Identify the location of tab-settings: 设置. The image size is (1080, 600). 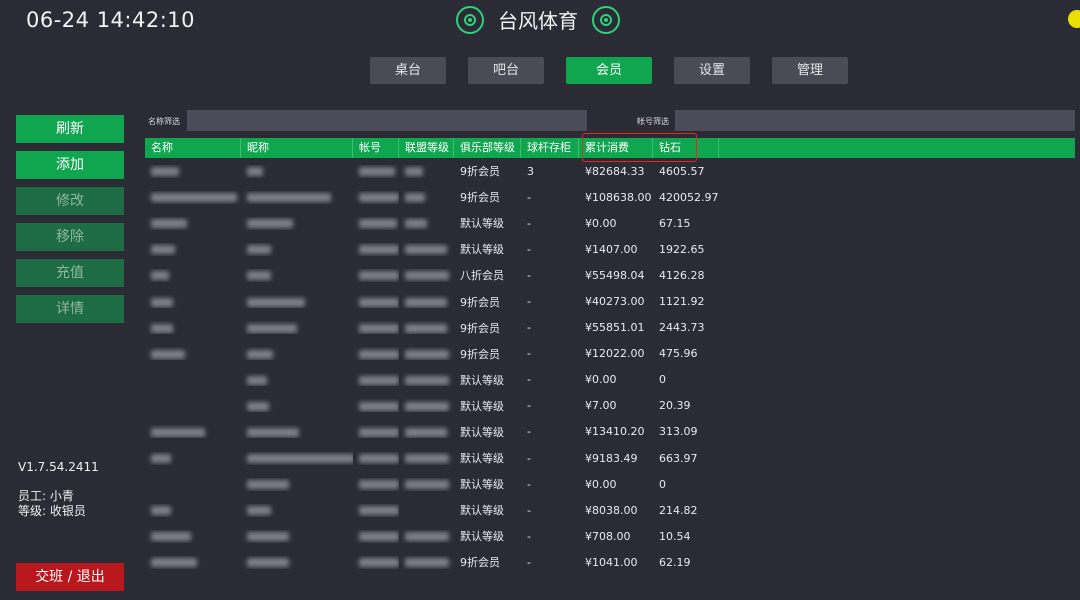
(712, 70).